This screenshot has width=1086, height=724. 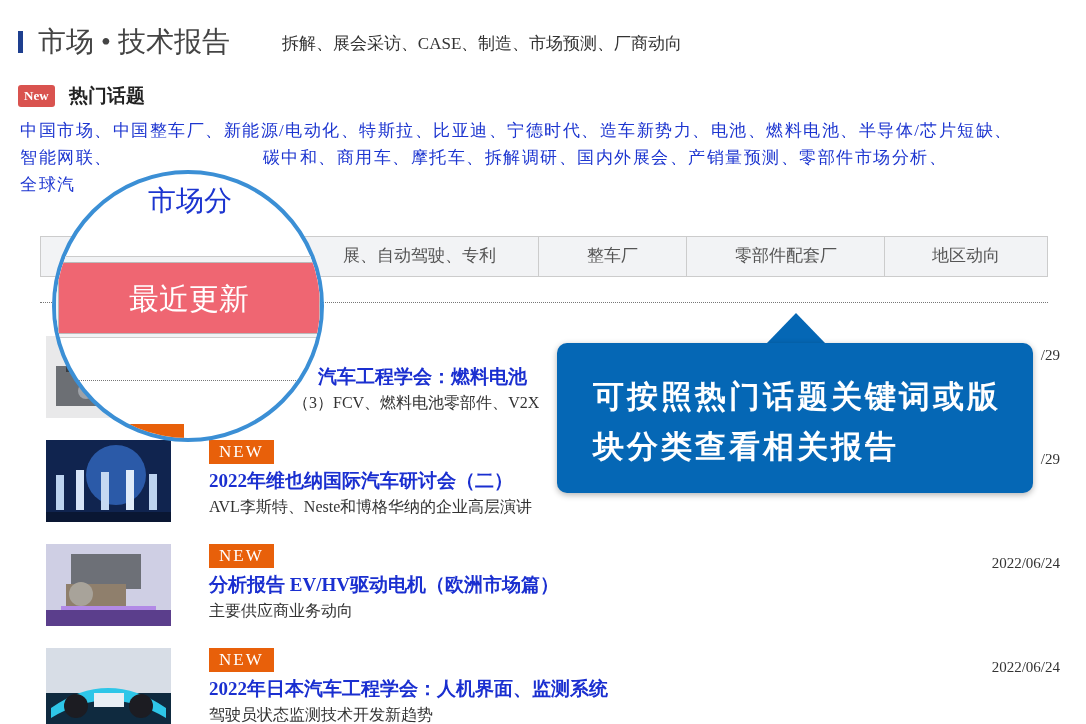 I want to click on report-summary: （3）FCV、燃料电池零部件、V2X, so click(x=416, y=402).